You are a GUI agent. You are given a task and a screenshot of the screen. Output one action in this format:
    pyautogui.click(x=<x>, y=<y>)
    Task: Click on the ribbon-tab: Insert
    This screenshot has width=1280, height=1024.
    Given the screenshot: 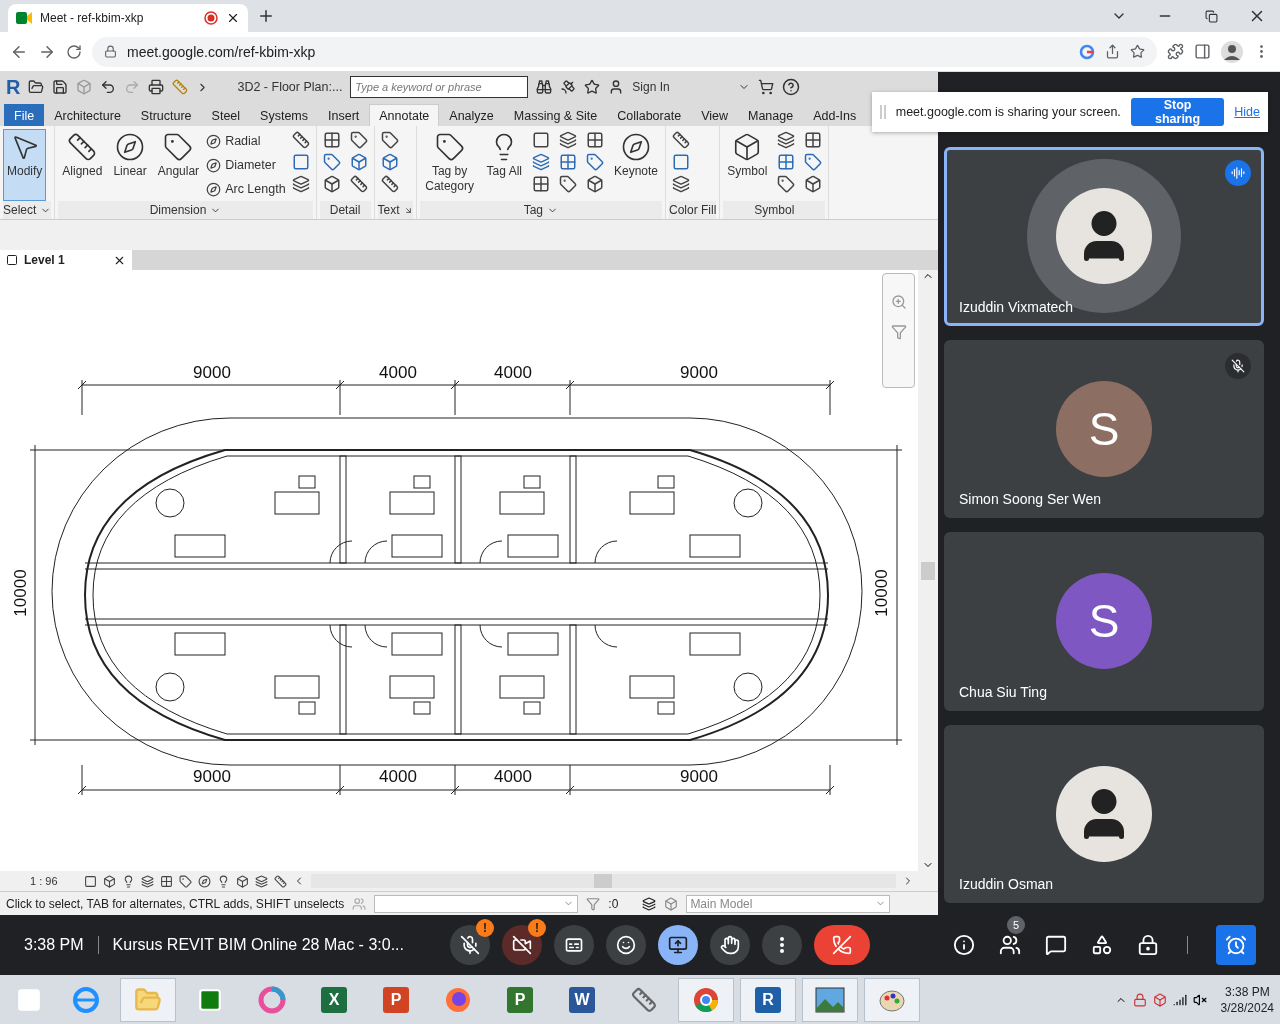 What is the action you would take?
    pyautogui.click(x=344, y=115)
    